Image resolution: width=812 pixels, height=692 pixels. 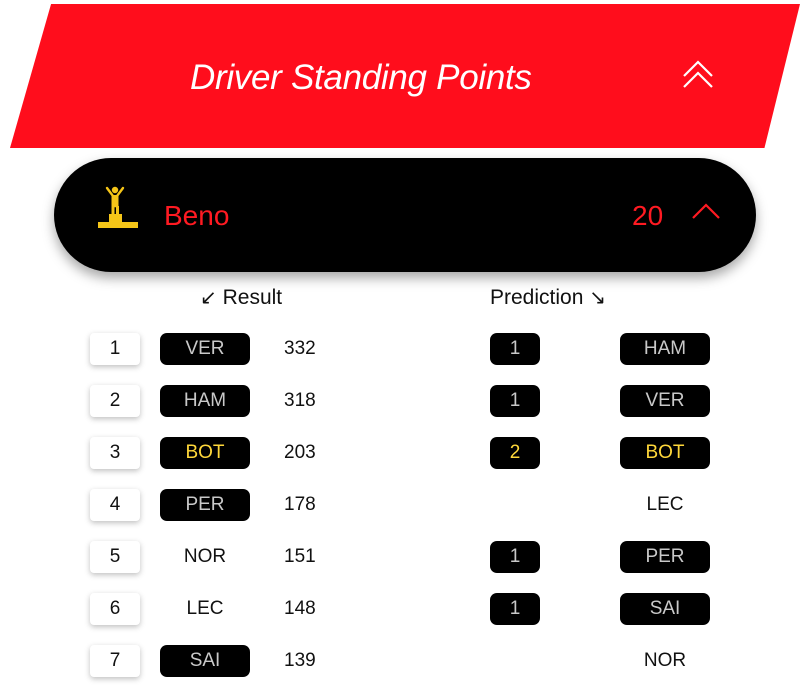 I want to click on prediction-driver: BOT, so click(x=665, y=453).